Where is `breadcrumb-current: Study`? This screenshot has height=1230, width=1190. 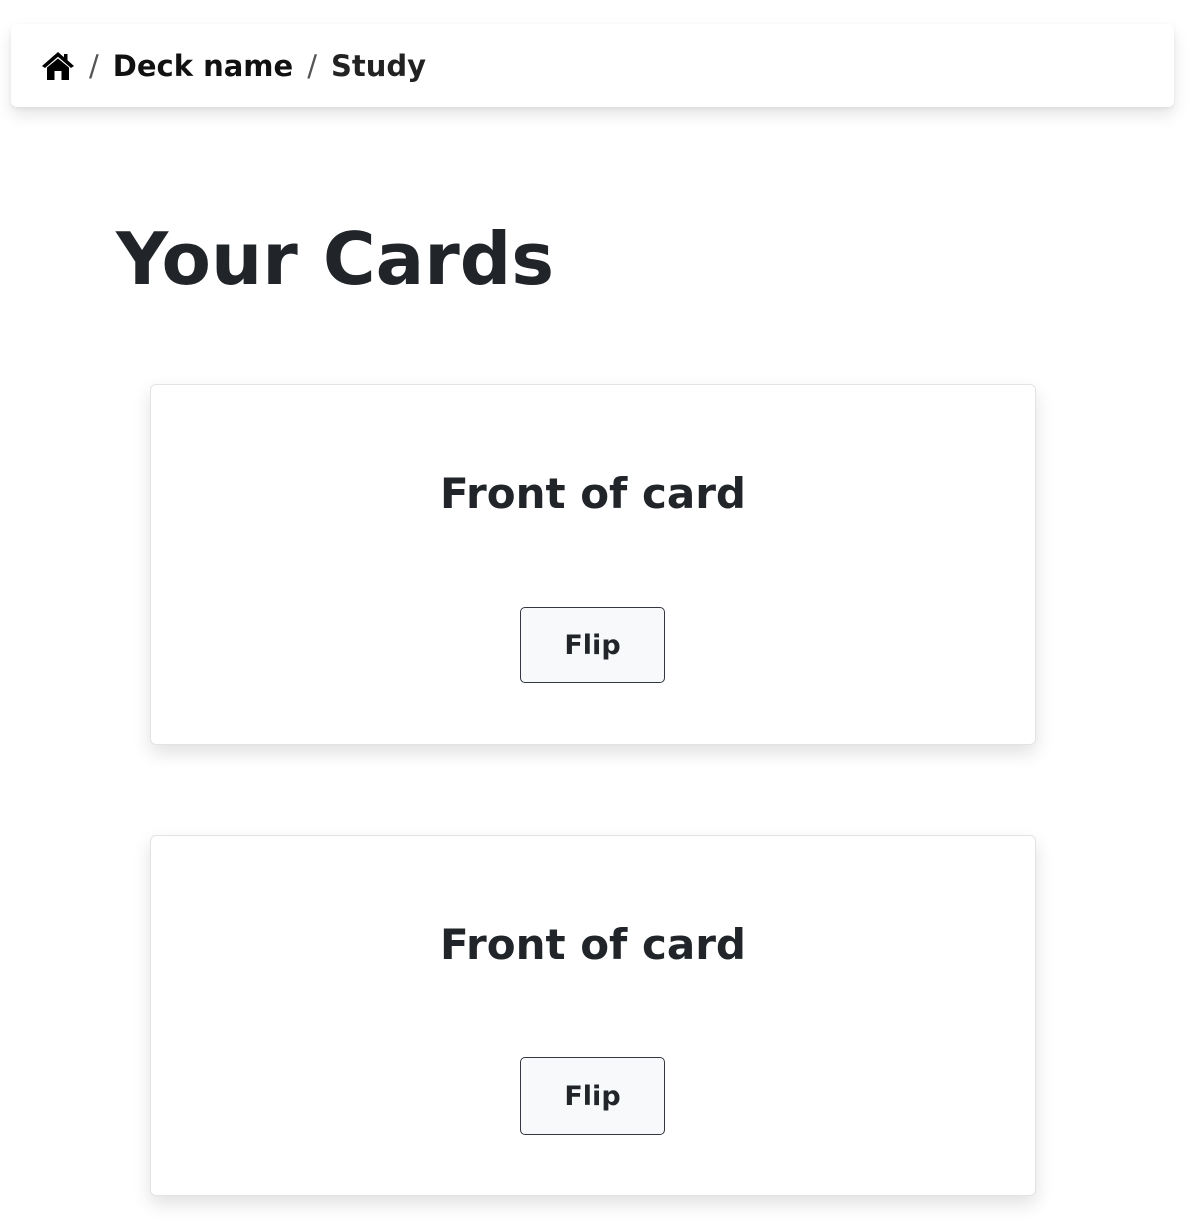
breadcrumb-current: Study is located at coordinates (378, 65).